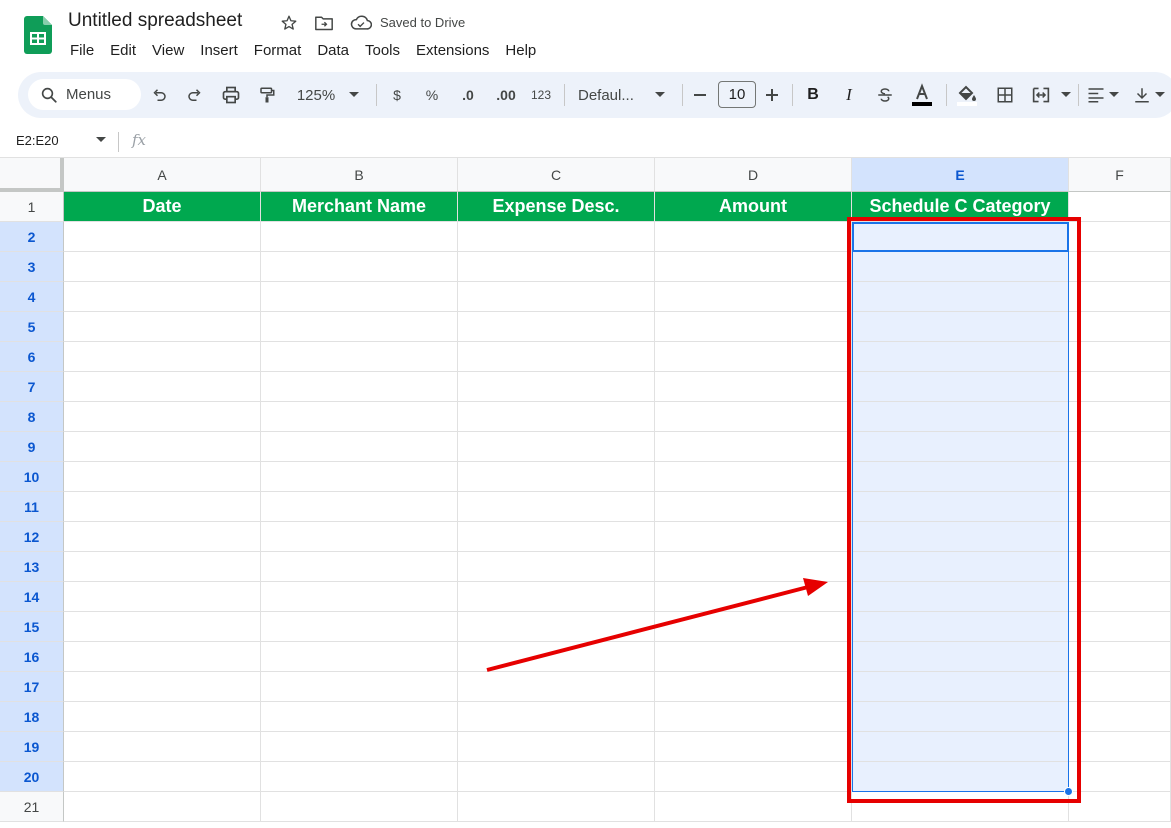  Describe the element at coordinates (333, 50) in the screenshot. I see `menu-data: Data` at that location.